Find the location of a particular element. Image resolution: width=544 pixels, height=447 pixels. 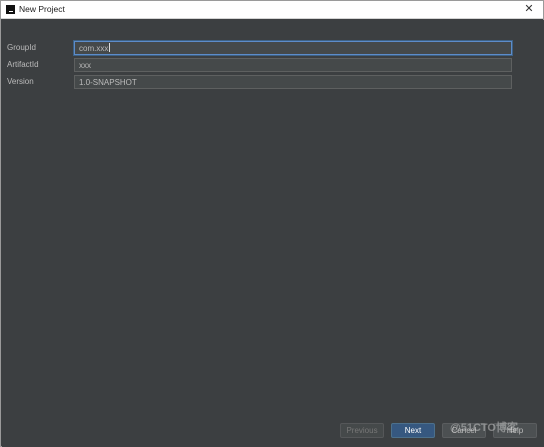

previous-button: Previous is located at coordinates (362, 430).